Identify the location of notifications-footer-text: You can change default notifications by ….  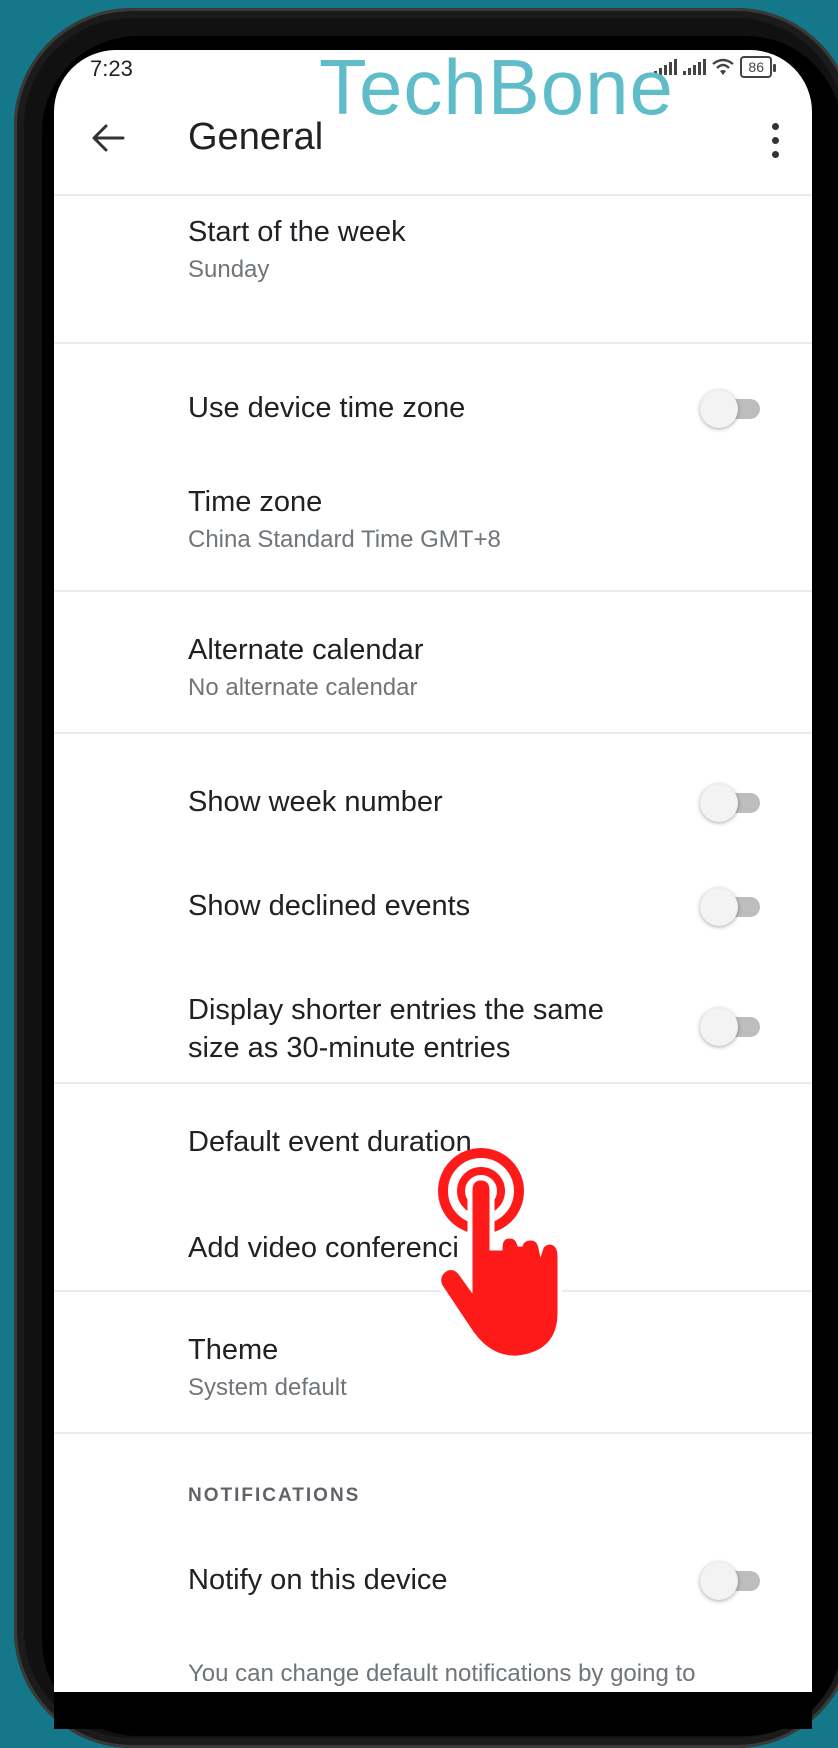
(442, 1673).